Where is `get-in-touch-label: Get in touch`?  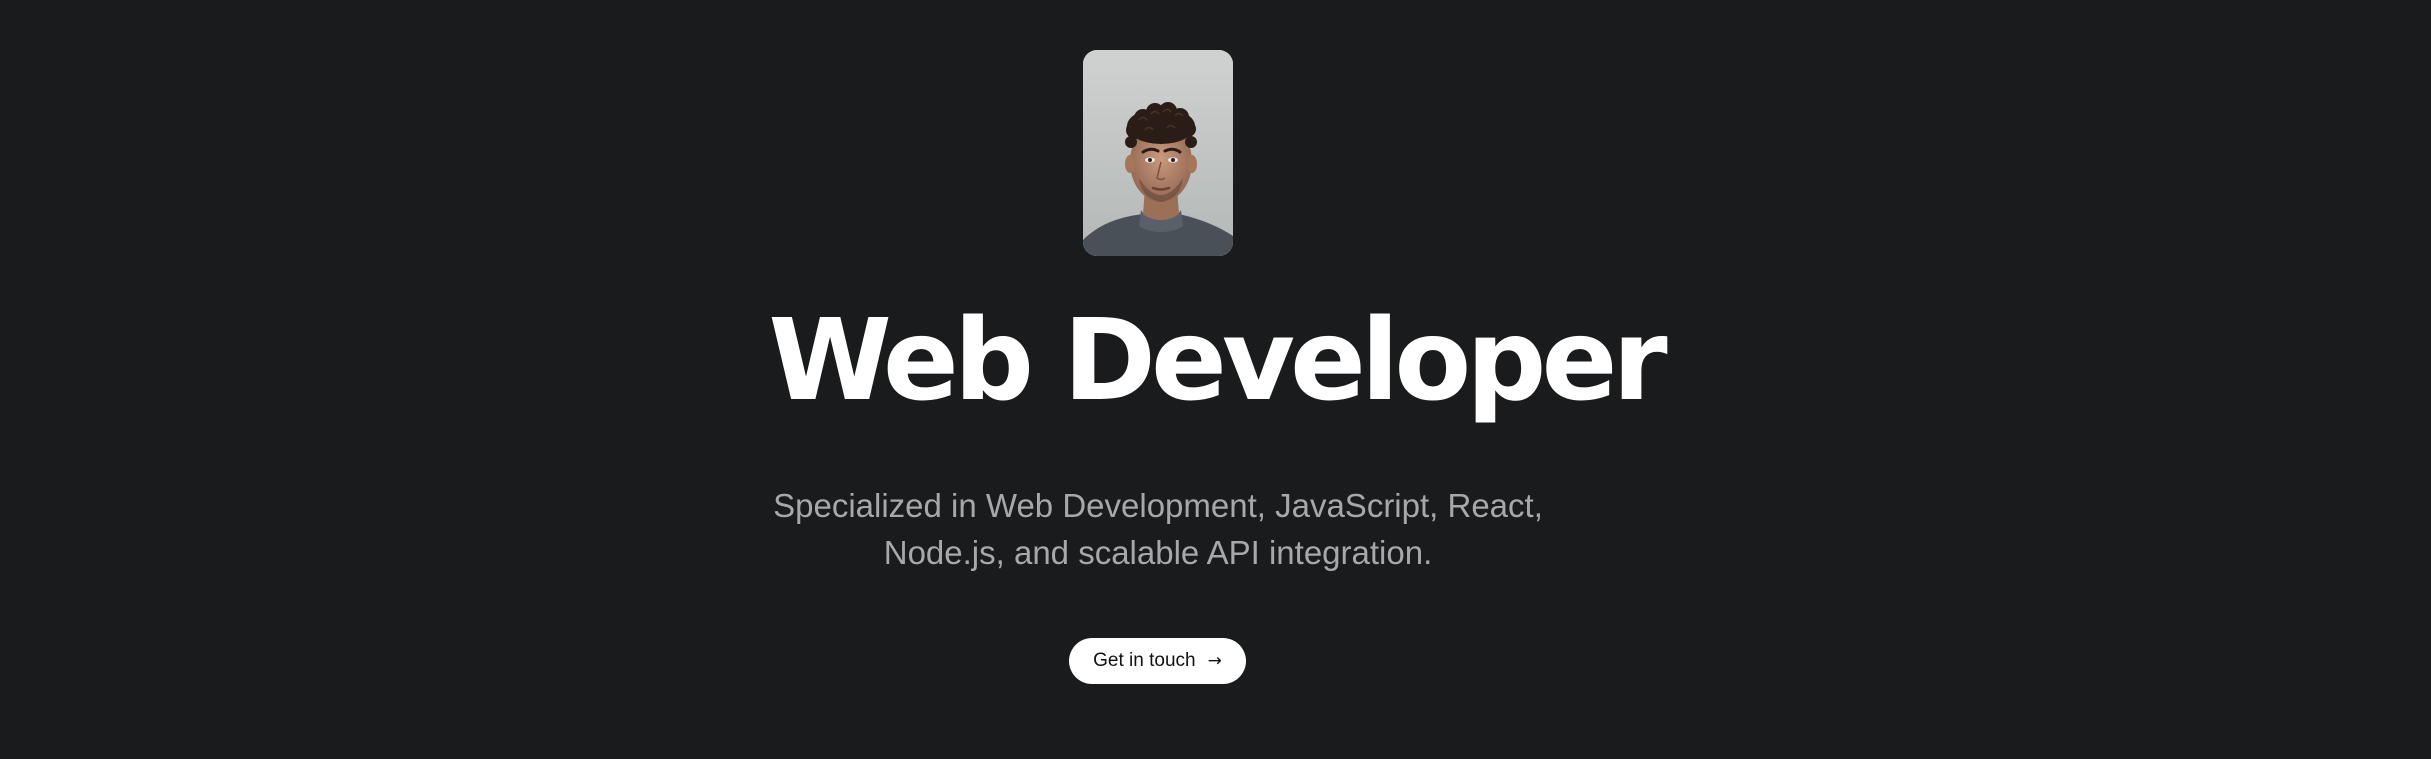
get-in-touch-label: Get in touch is located at coordinates (1144, 660).